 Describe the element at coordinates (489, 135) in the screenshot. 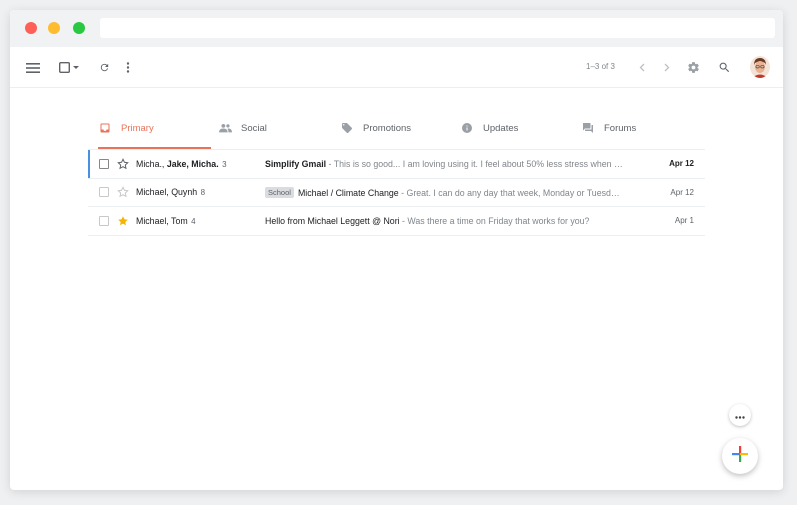

I see `tab-updates: Updates` at that location.